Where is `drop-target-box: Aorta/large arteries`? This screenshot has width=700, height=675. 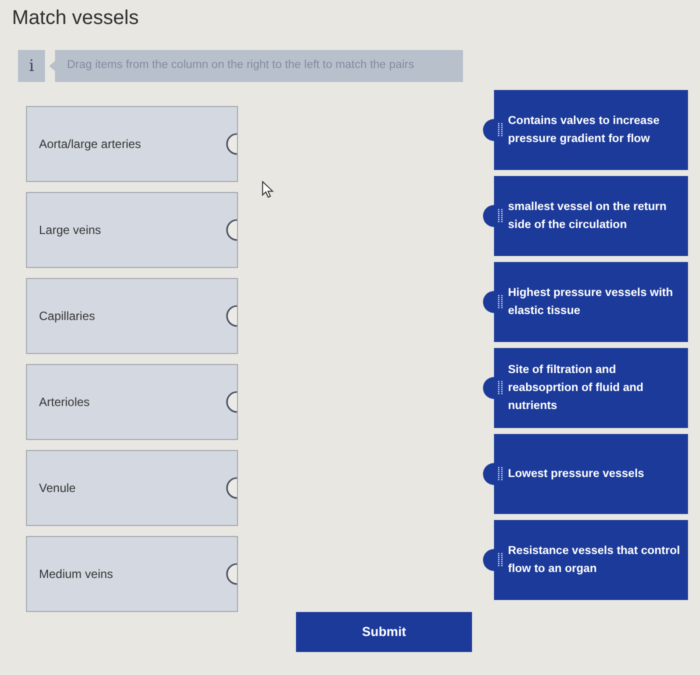
drop-target-box: Aorta/large arteries is located at coordinates (132, 144).